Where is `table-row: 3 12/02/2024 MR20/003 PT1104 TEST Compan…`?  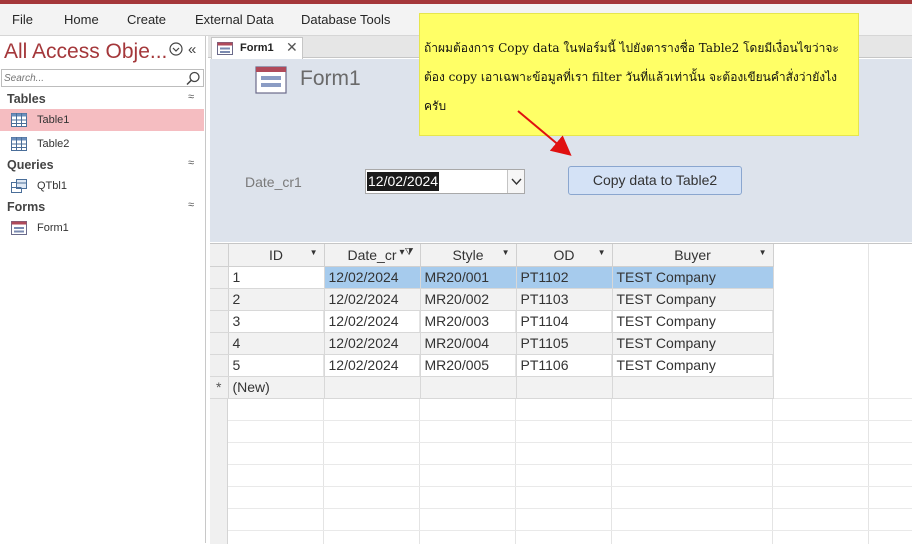
table-row: 3 12/02/2024 MR20/003 PT1104 TEST Compan… is located at coordinates (492, 321).